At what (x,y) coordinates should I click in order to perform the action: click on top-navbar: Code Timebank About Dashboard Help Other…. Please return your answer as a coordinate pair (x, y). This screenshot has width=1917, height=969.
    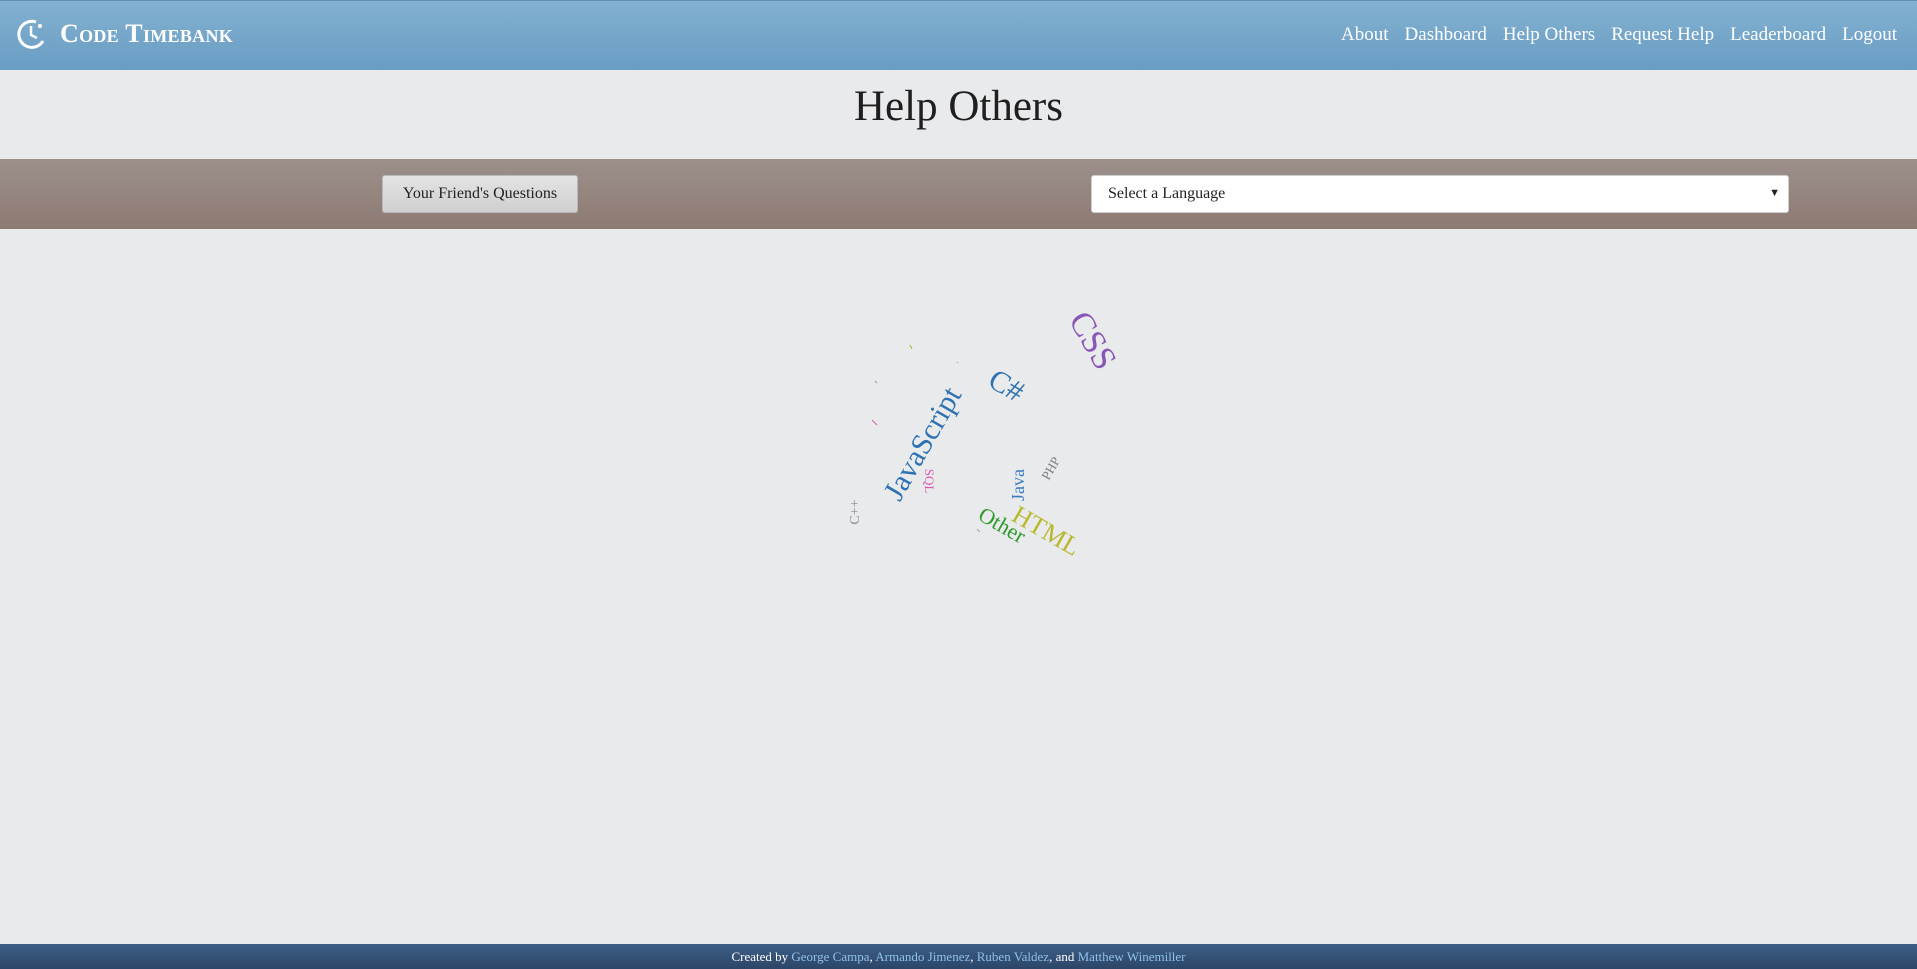
    Looking at the image, I should click on (958, 35).